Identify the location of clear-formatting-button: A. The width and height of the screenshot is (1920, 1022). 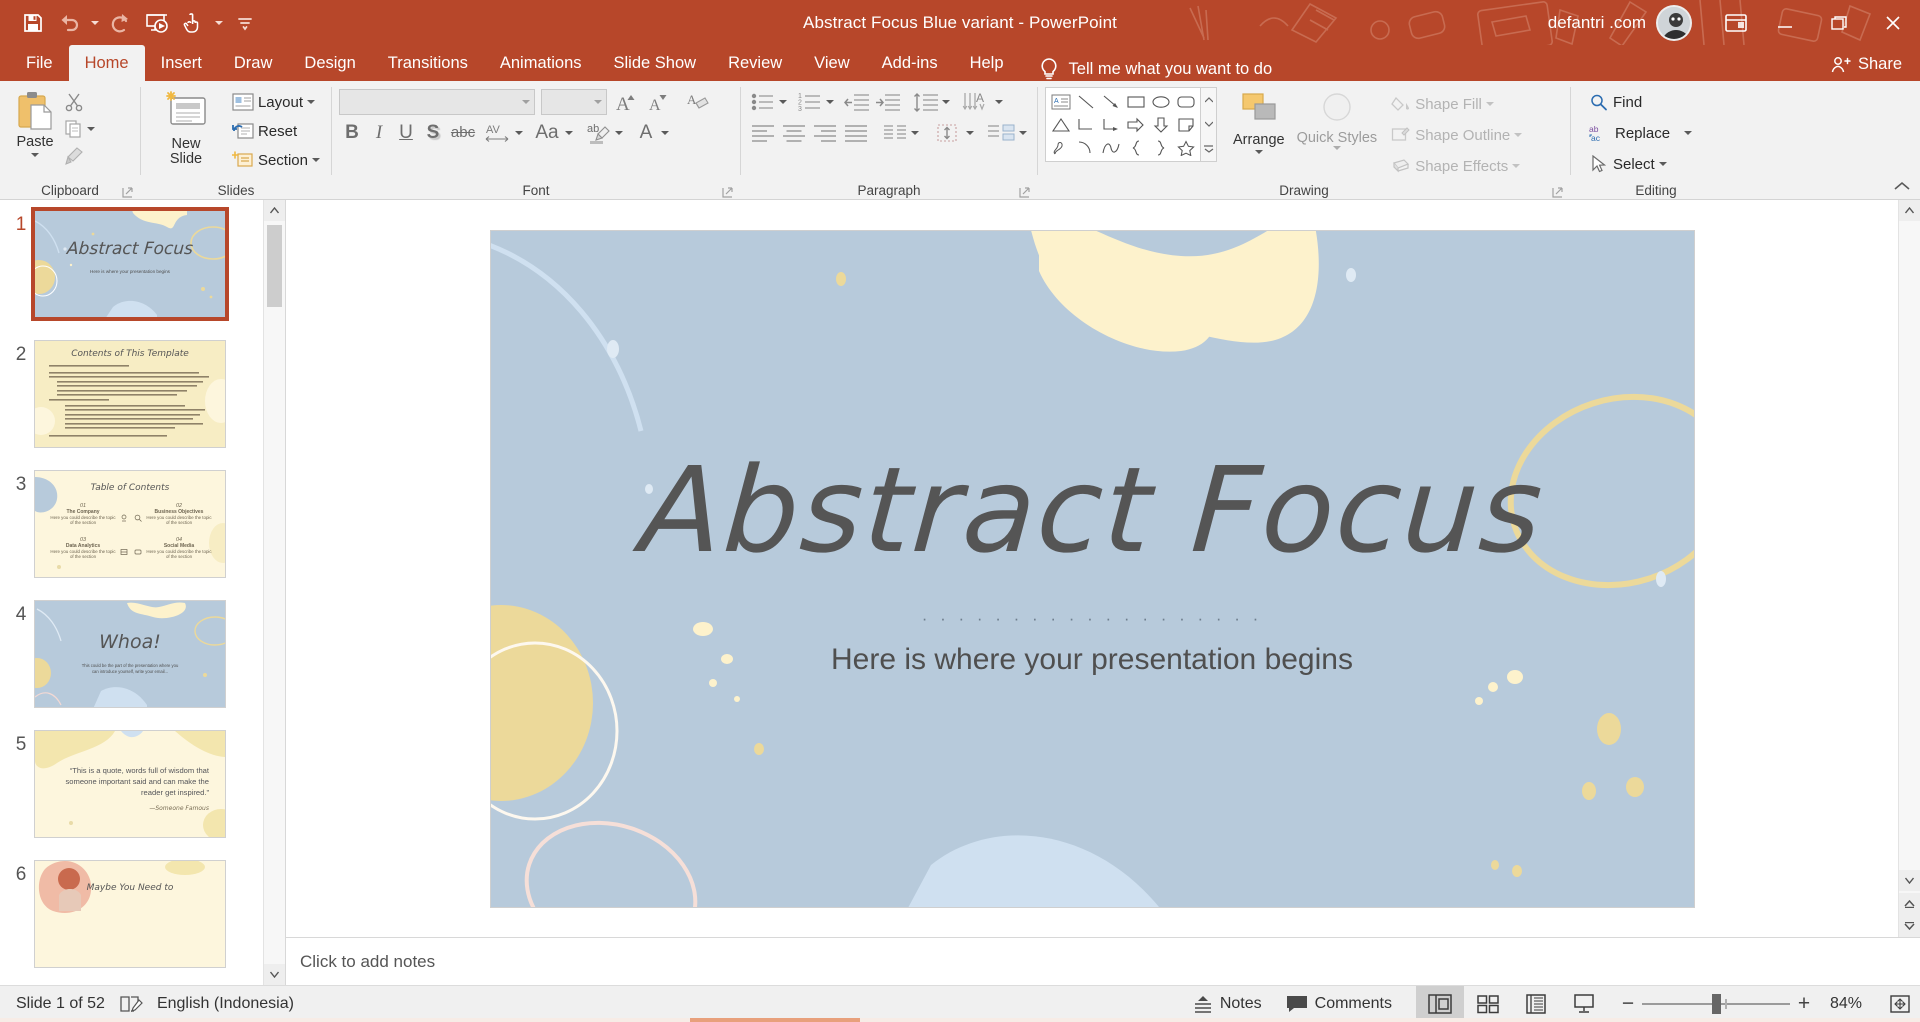
(698, 102).